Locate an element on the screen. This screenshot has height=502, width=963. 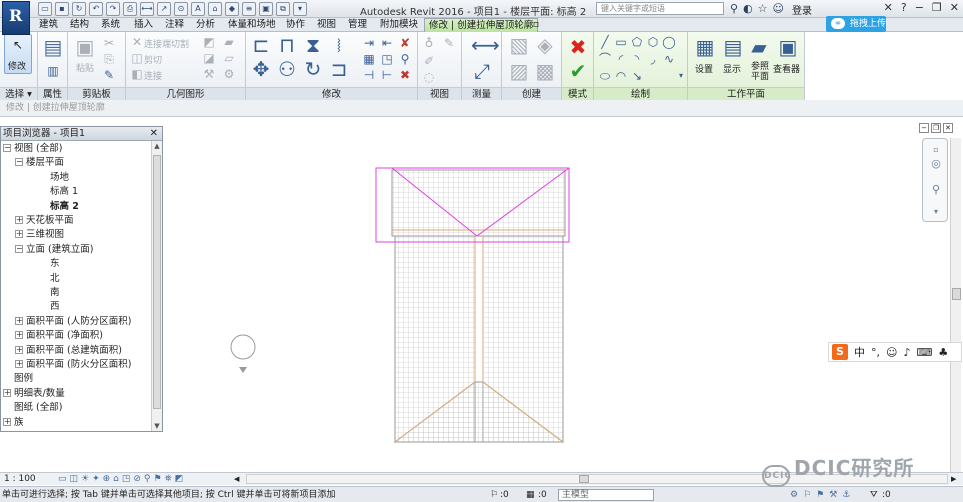
browser-tree-node: − 视图 (全部) is located at coordinates (32, 149).